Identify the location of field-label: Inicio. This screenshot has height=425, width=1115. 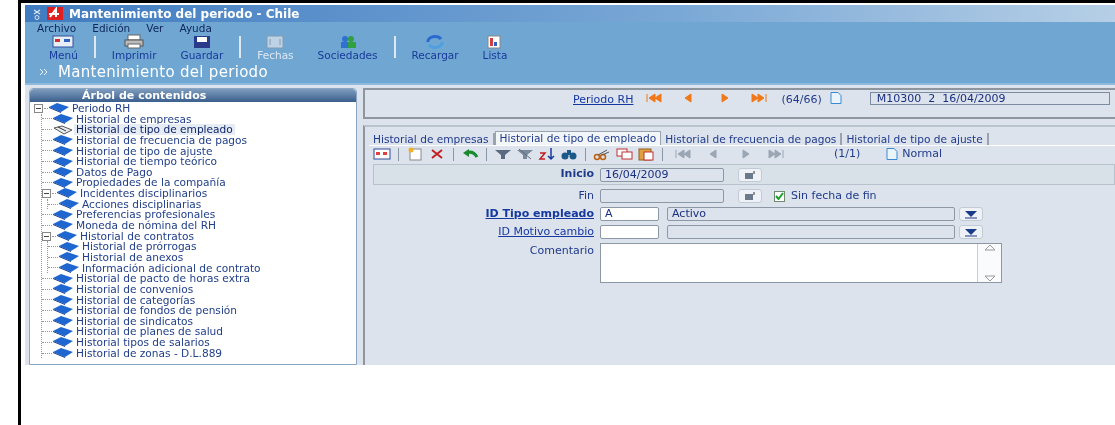
(577, 174).